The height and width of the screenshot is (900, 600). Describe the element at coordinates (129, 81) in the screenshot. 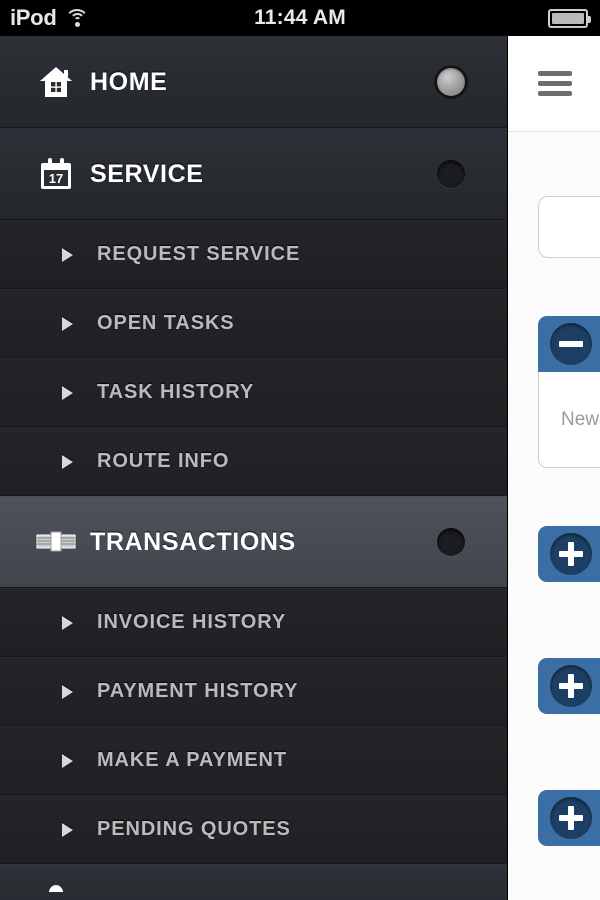

I see `sidebar-item-label: HOME` at that location.